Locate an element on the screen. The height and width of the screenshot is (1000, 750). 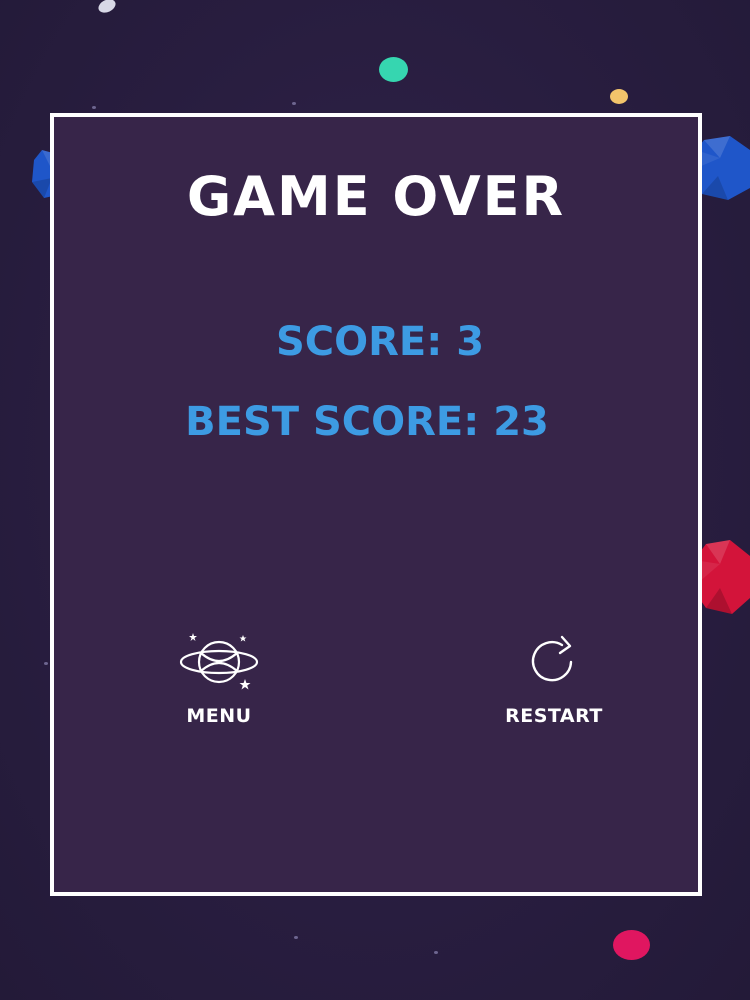
restart-arrow-icon is located at coordinates (552, 658).